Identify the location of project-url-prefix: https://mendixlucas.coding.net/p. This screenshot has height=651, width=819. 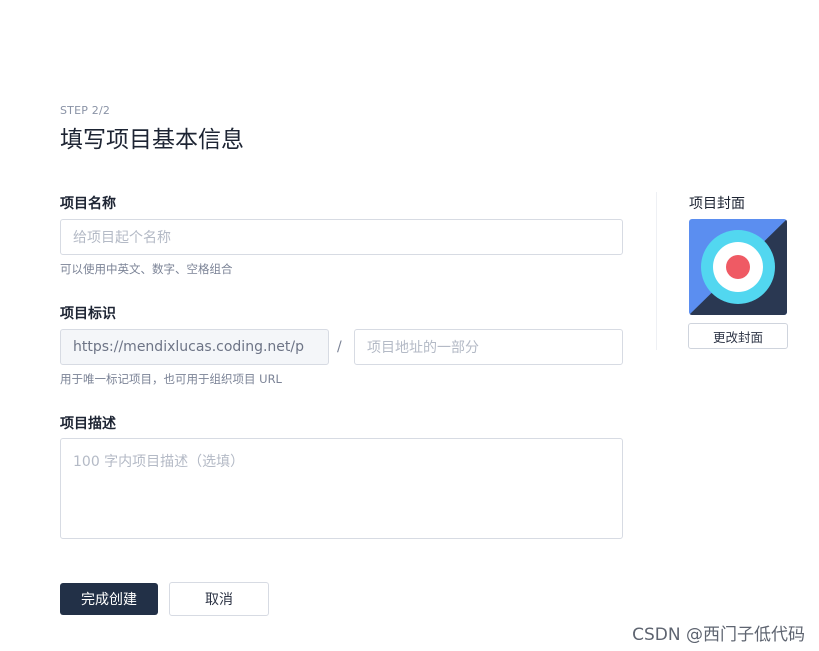
(194, 347).